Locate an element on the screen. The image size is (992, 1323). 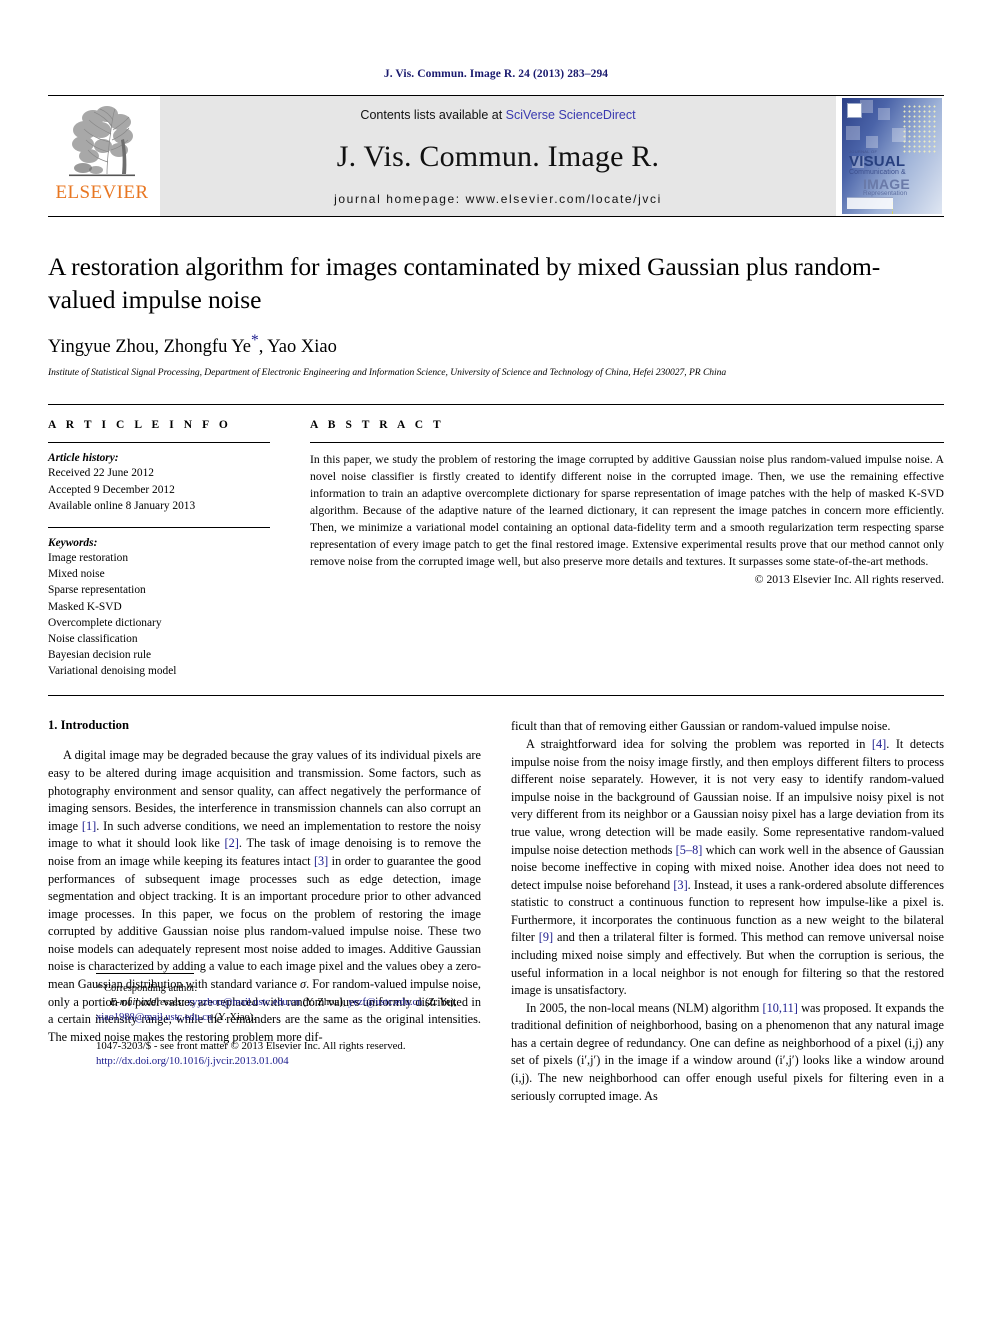
keyword-item: Variational denoising model is located at coordinates (112, 671).